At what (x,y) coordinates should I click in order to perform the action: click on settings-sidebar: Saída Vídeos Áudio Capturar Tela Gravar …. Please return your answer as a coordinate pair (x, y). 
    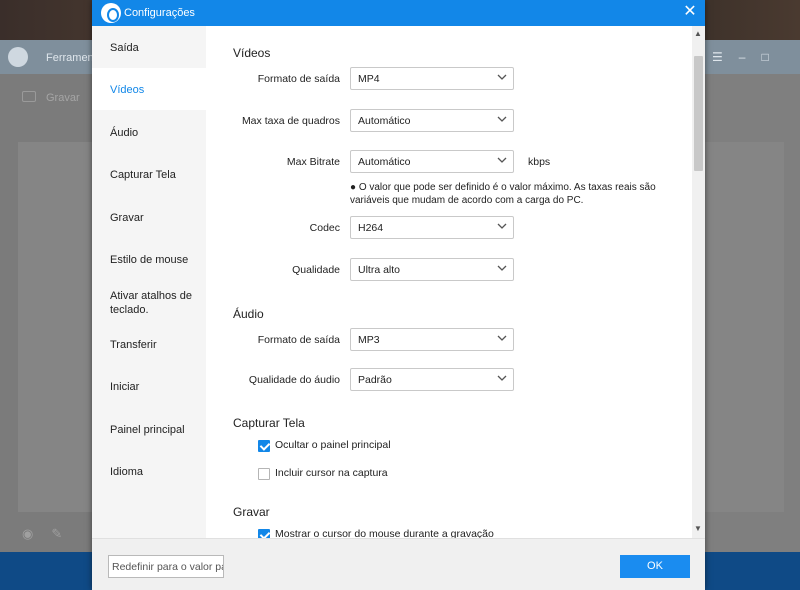
    Looking at the image, I should click on (149, 282).